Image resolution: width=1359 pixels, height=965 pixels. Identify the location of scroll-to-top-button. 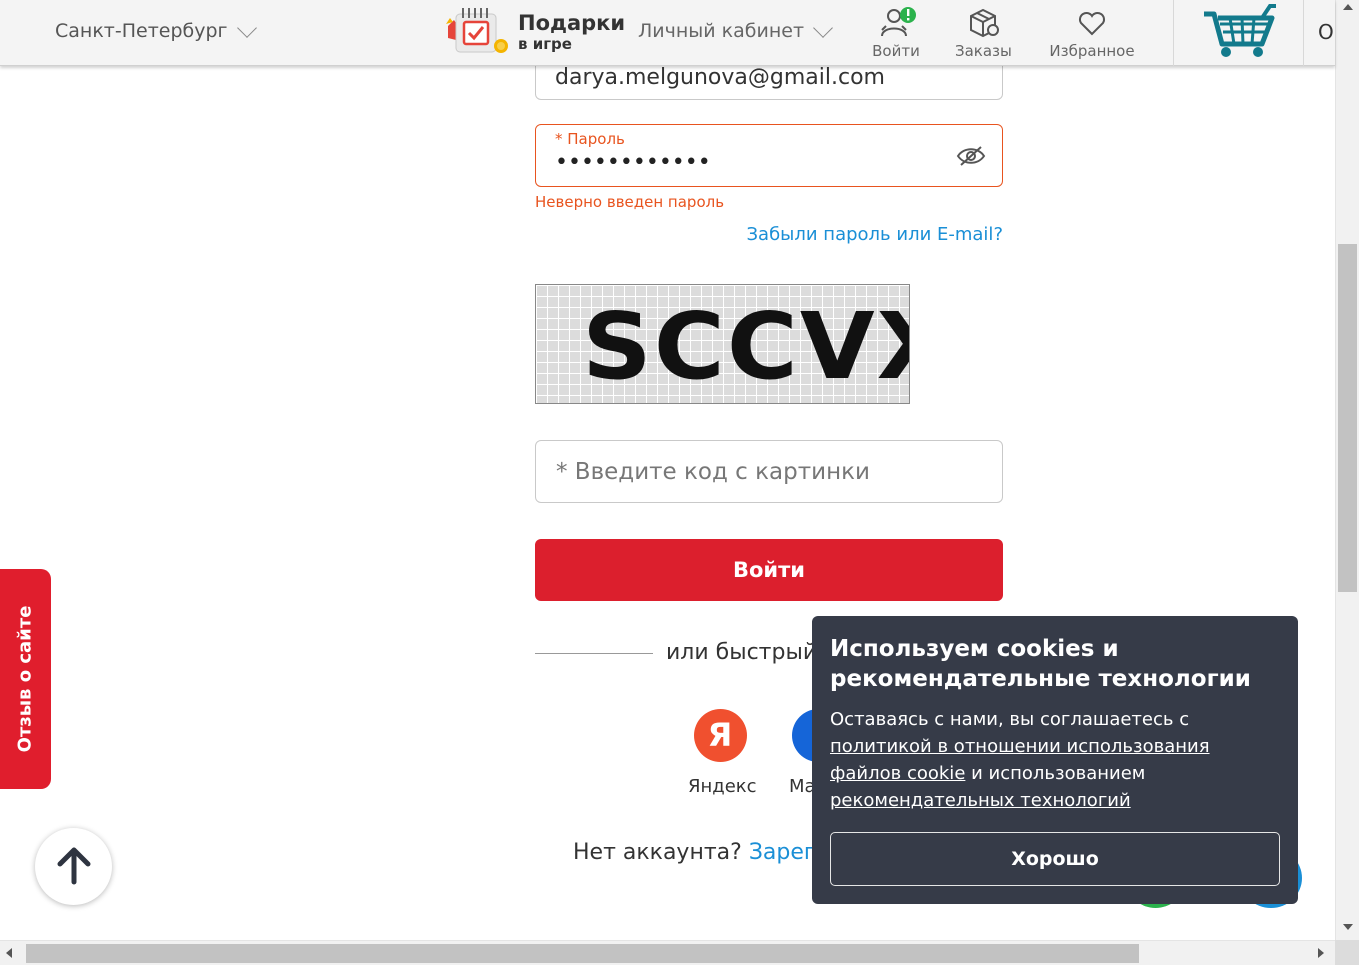
(73, 866).